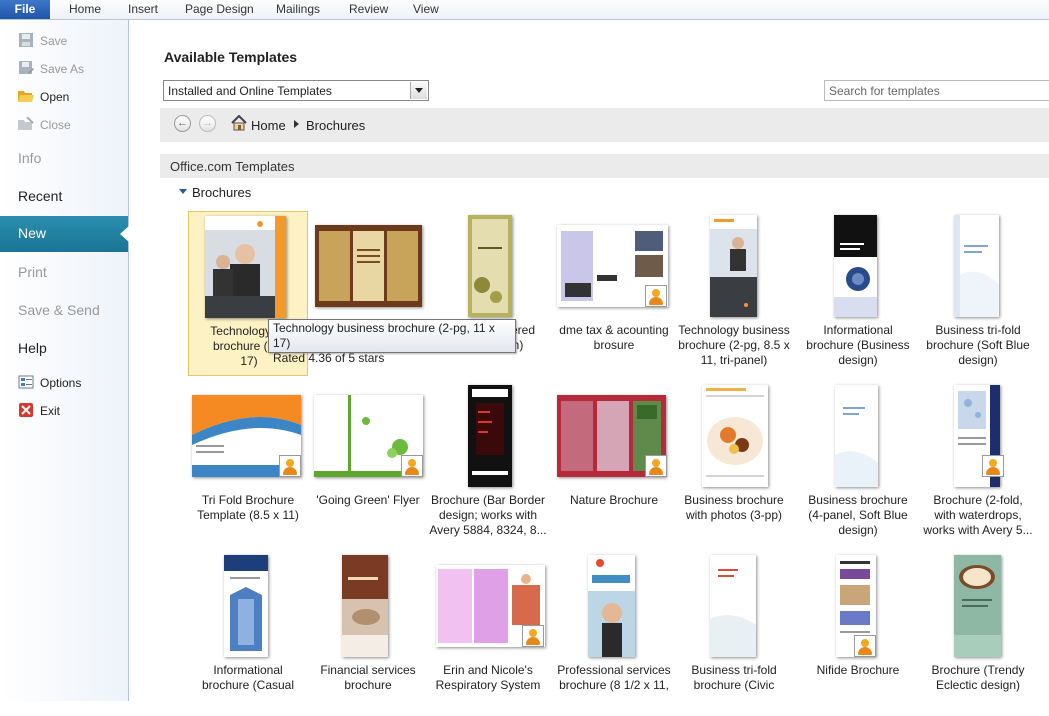 The width and height of the screenshot is (1049, 716). Describe the element at coordinates (858, 530) in the screenshot. I see `caption-line: design)` at that location.